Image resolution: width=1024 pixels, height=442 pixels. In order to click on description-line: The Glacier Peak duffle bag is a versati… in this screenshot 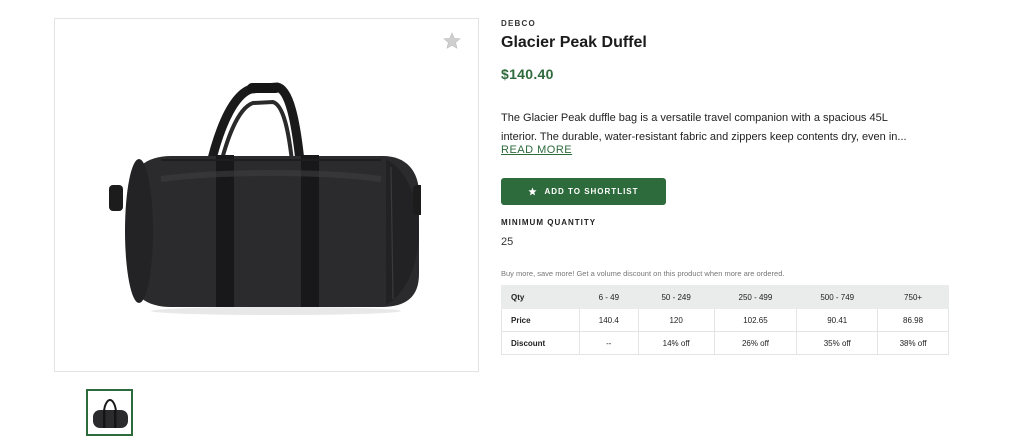, I will do `click(694, 118)`.